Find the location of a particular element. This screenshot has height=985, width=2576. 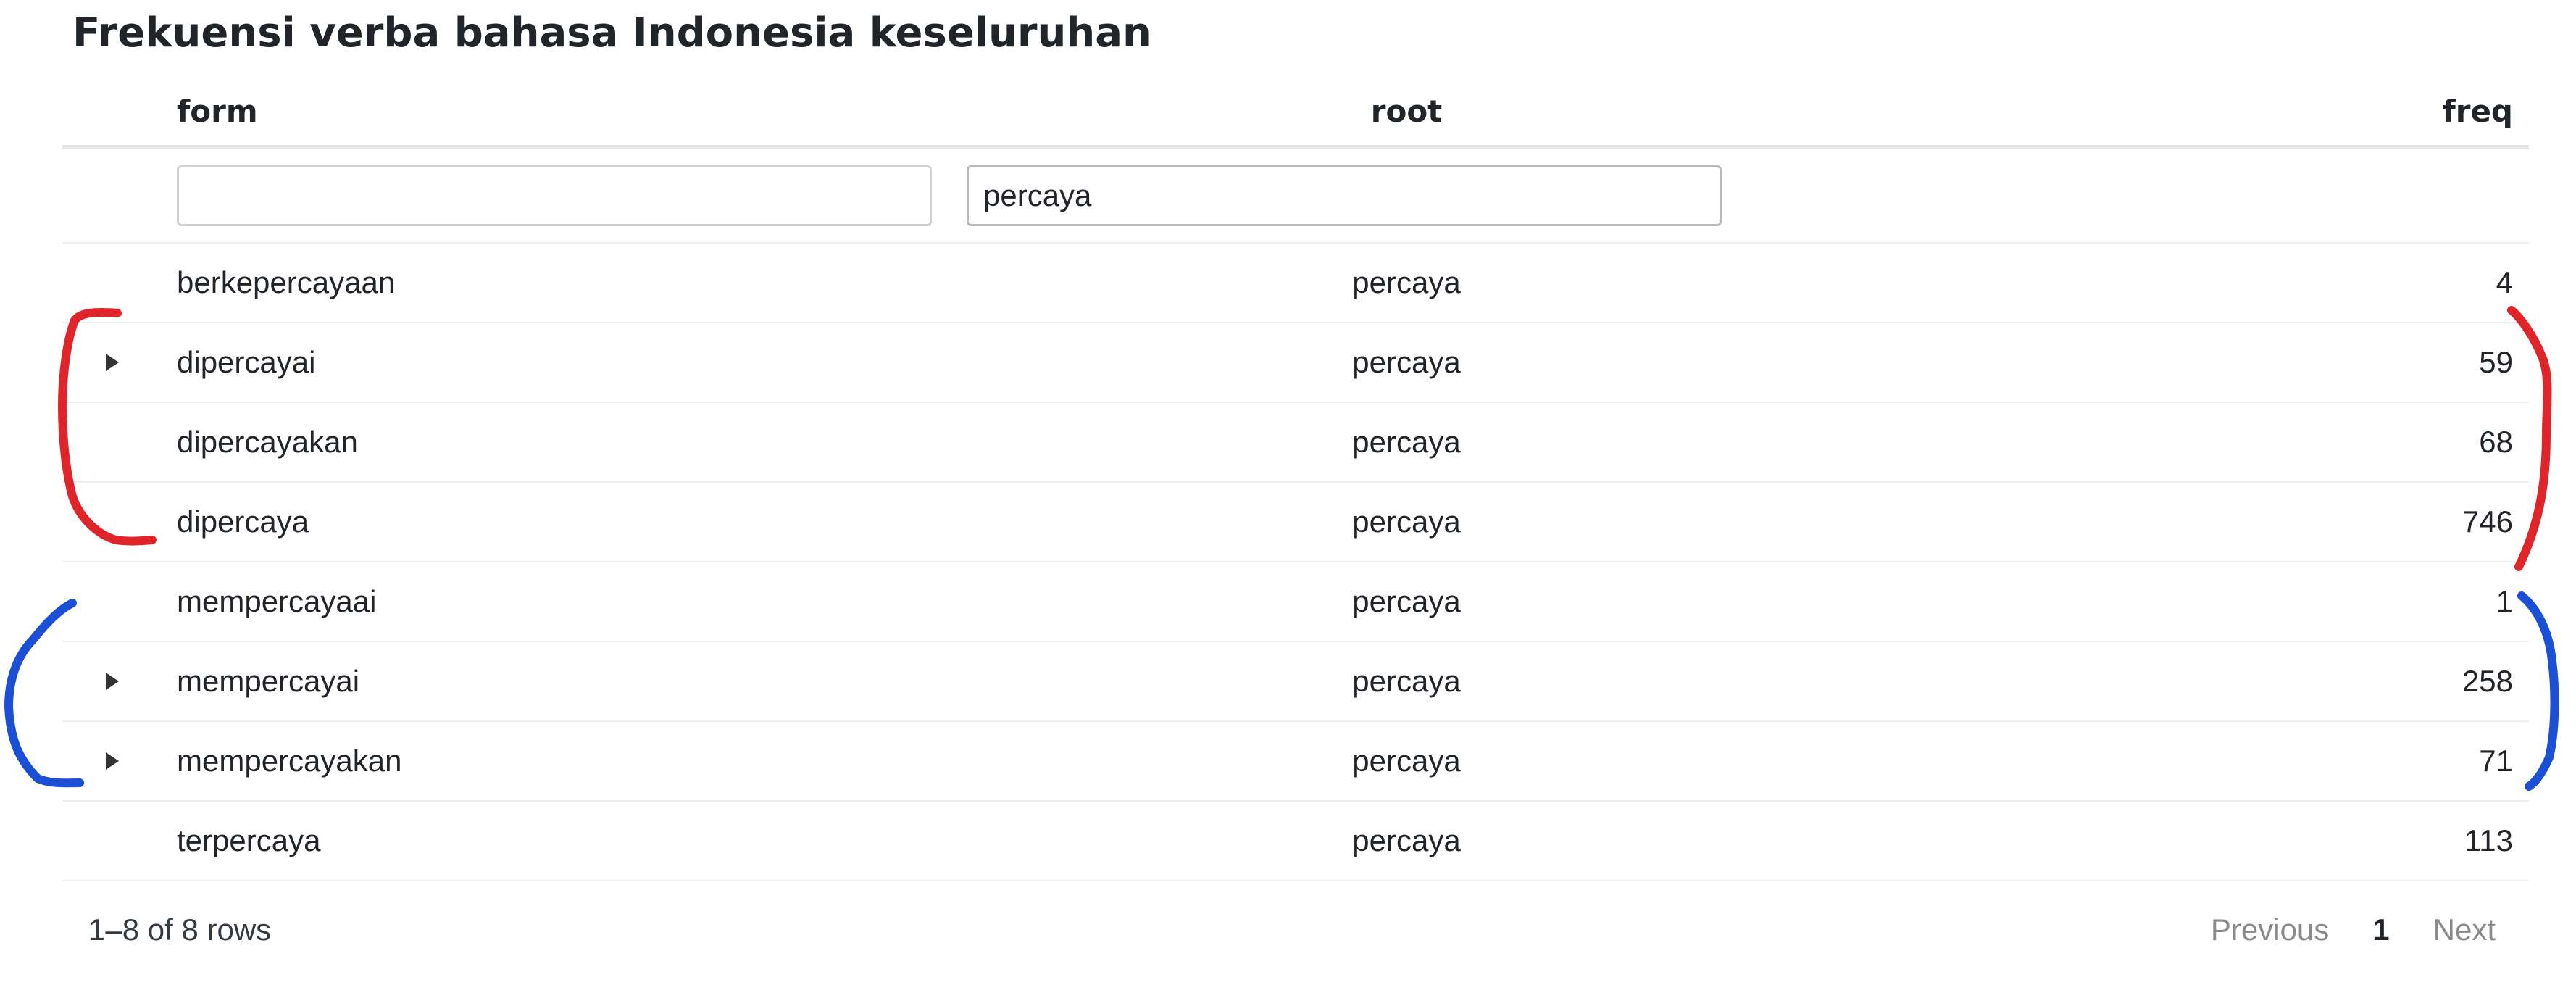

cell-form: terpercaya is located at coordinates (249, 840).